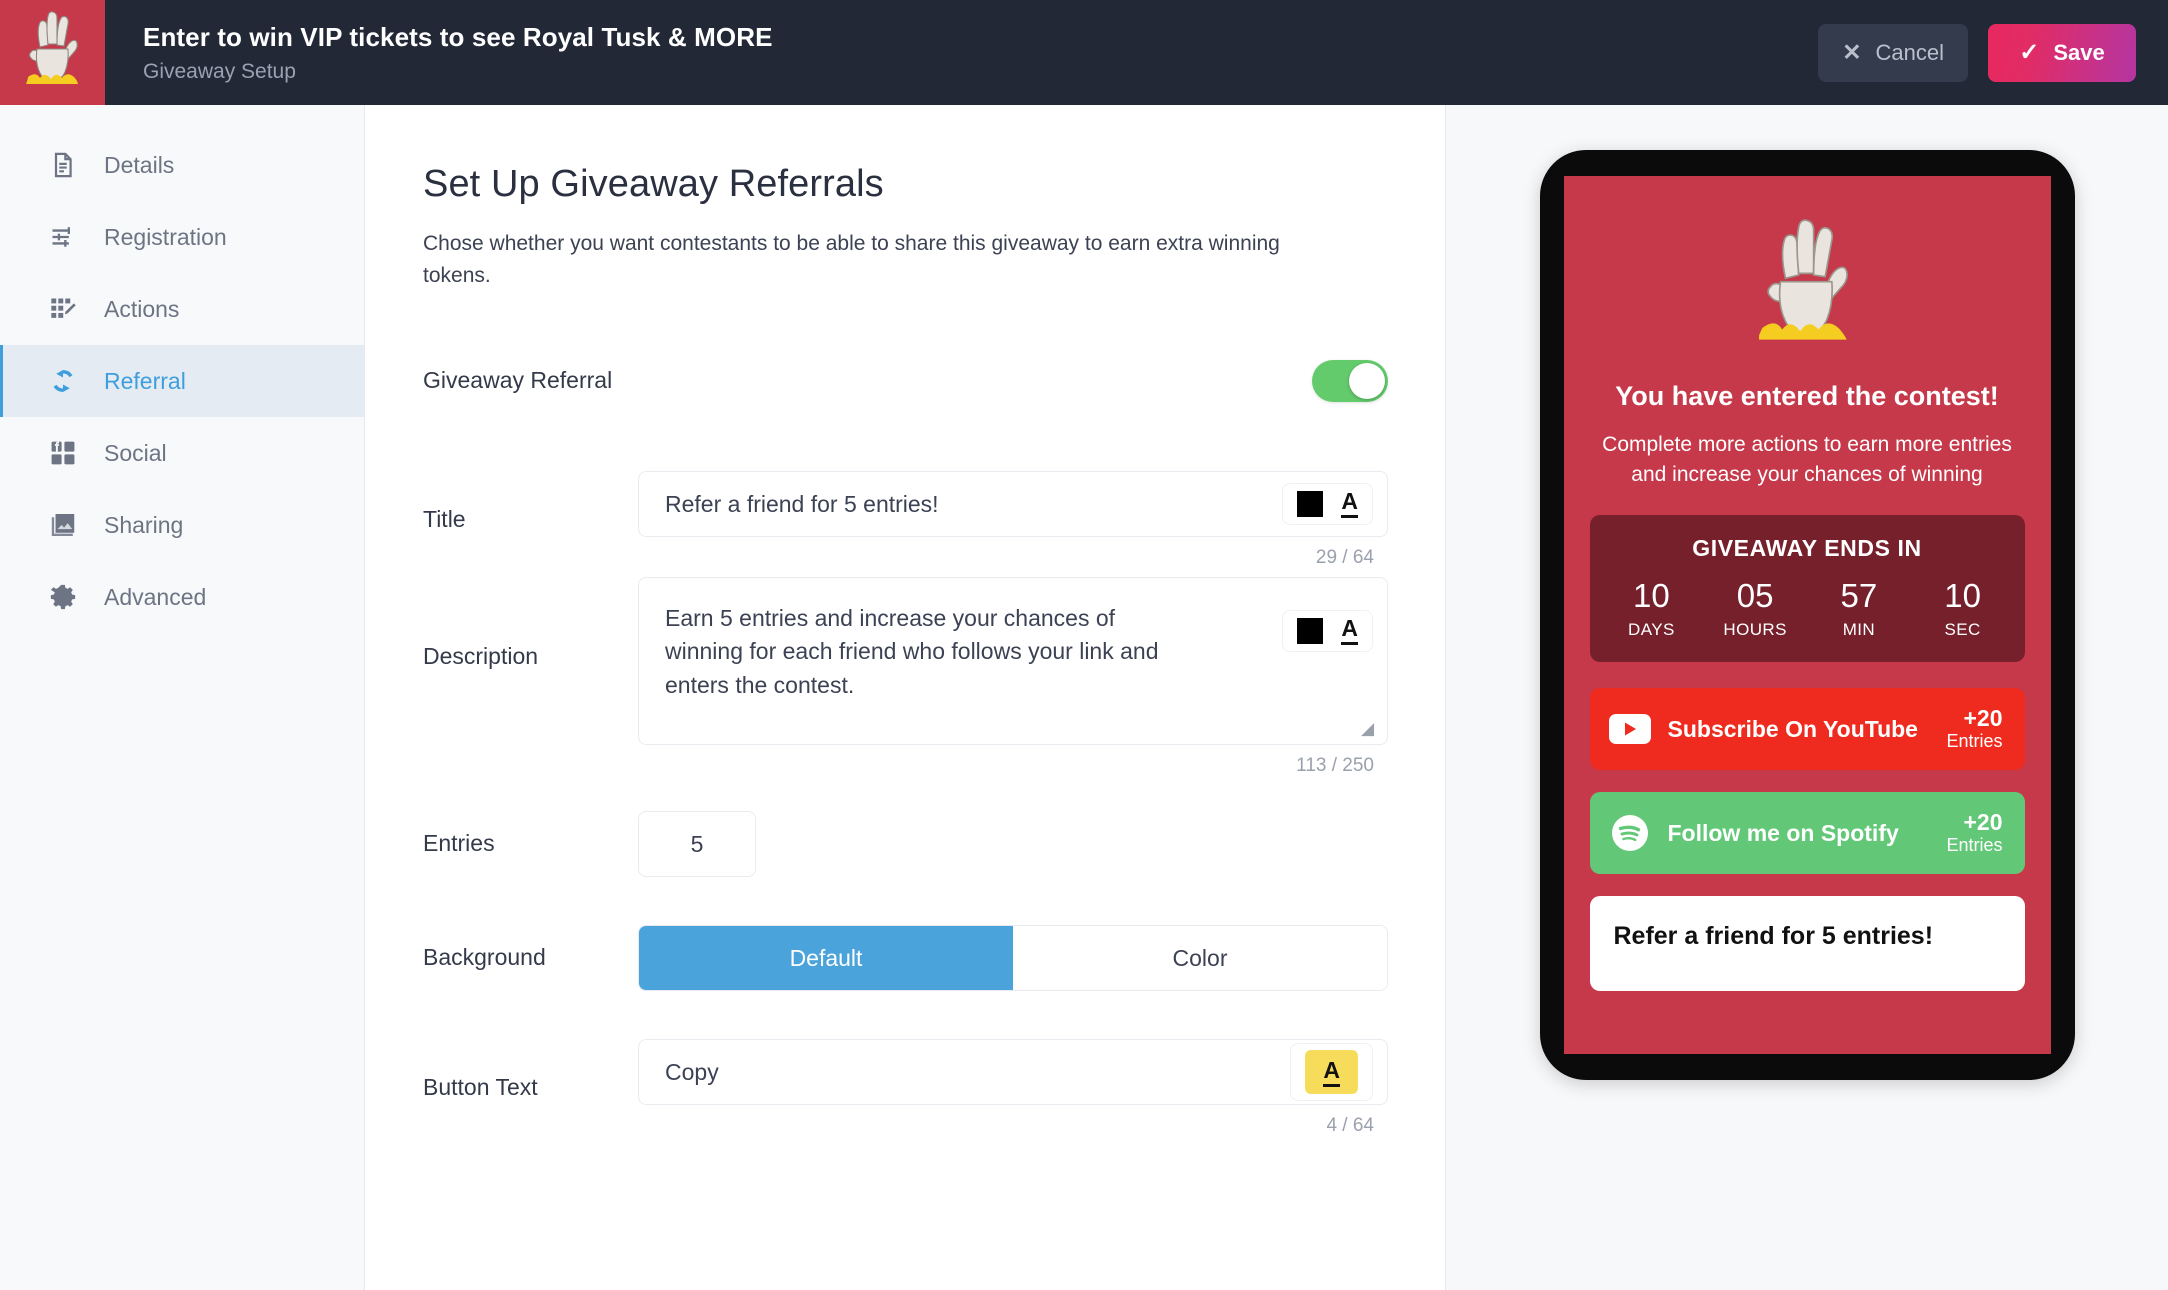 The image size is (2168, 1290). I want to click on countdown-value: 05, so click(1755, 595).